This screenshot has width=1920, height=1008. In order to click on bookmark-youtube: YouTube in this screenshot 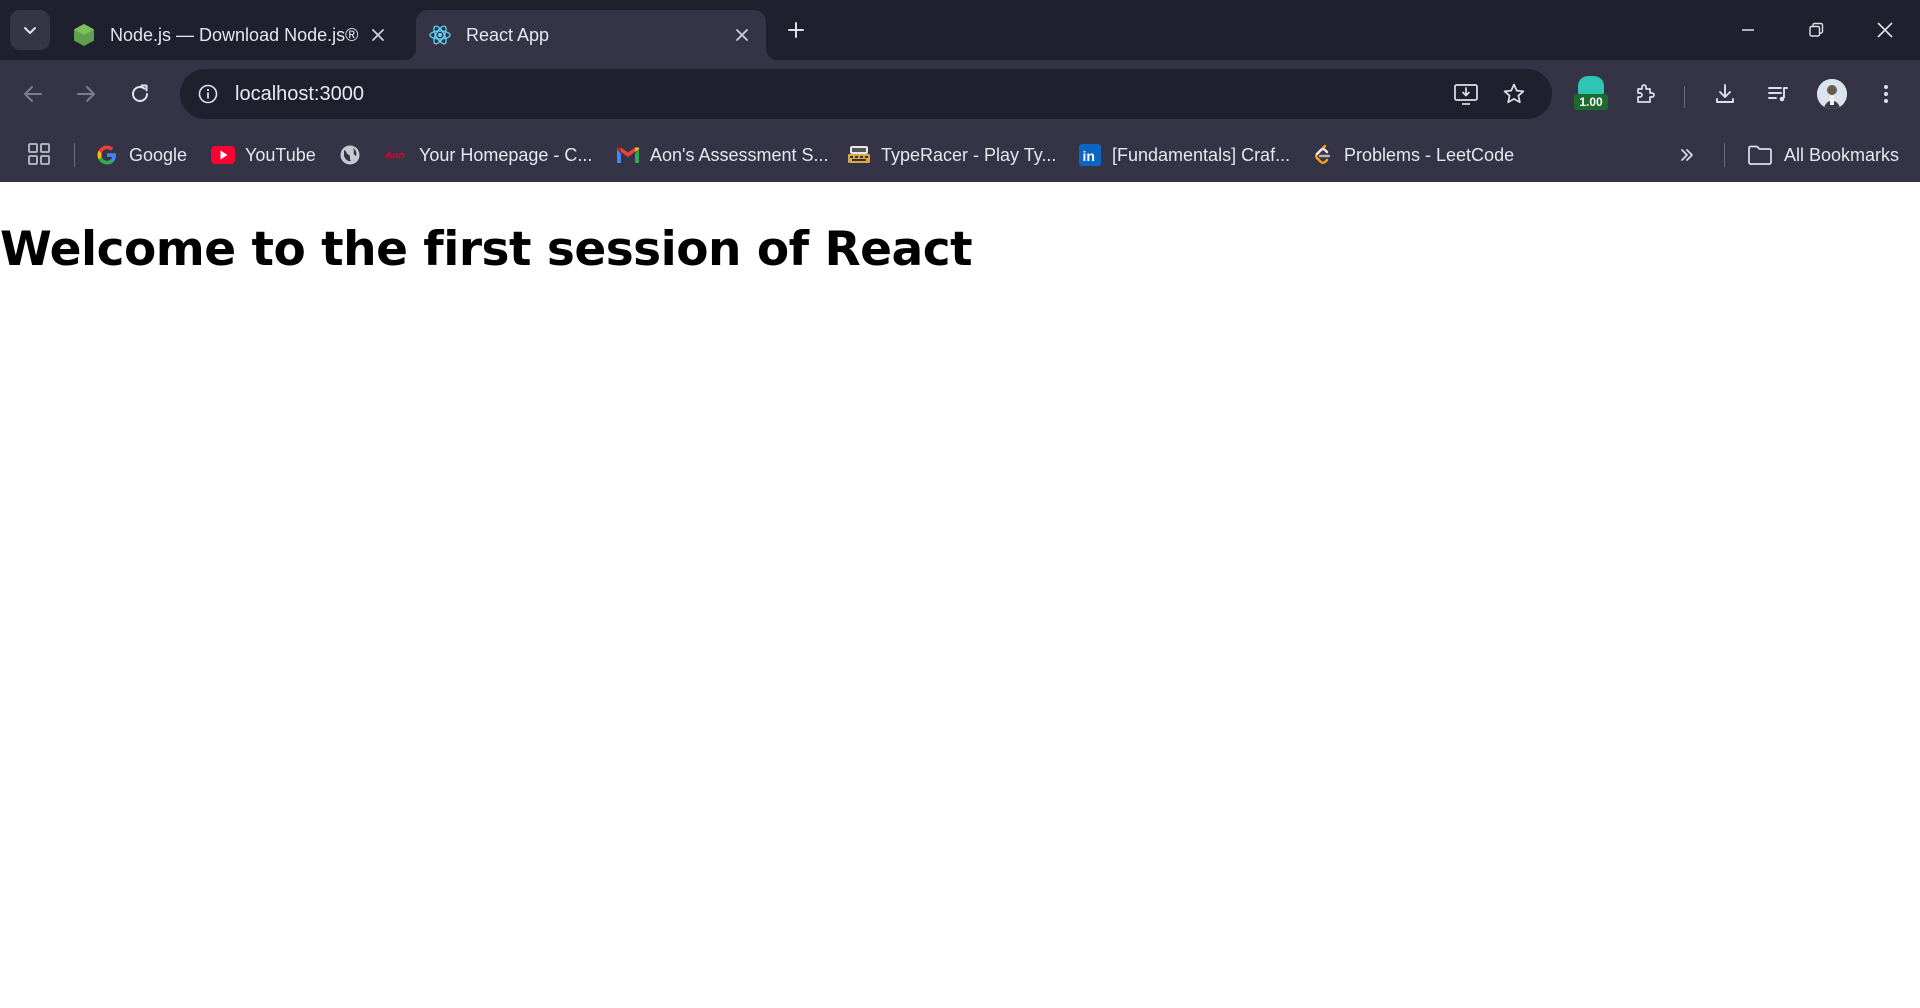, I will do `click(263, 155)`.